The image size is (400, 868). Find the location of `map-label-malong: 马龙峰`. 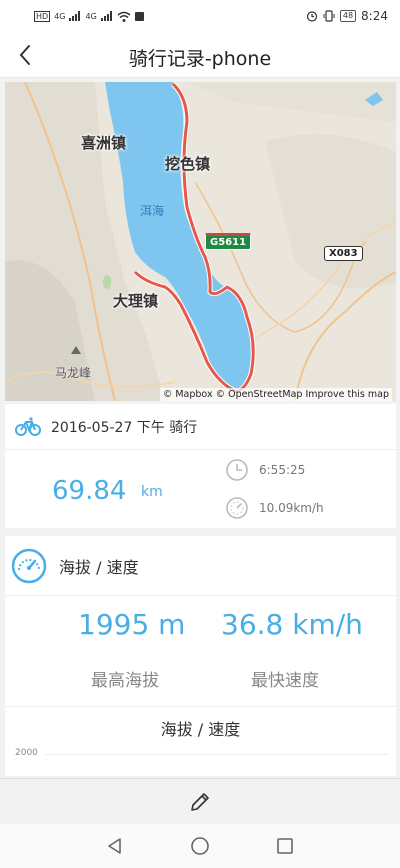

map-label-malong: 马龙峰 is located at coordinates (73, 373).